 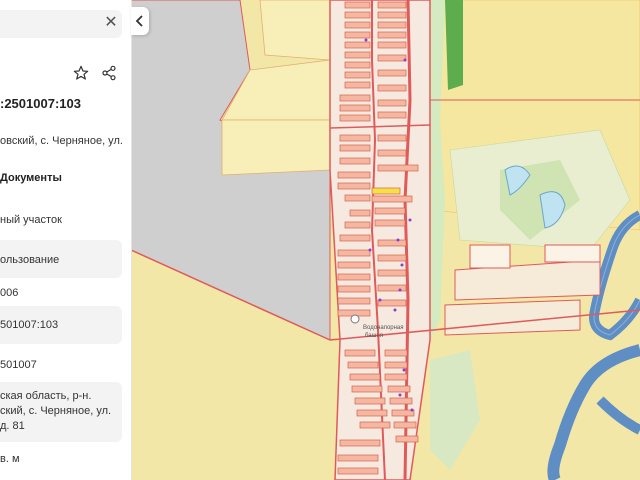 What do you see at coordinates (40, 103) in the screenshot?
I see `cadastral-number: :2501007:103` at bounding box center [40, 103].